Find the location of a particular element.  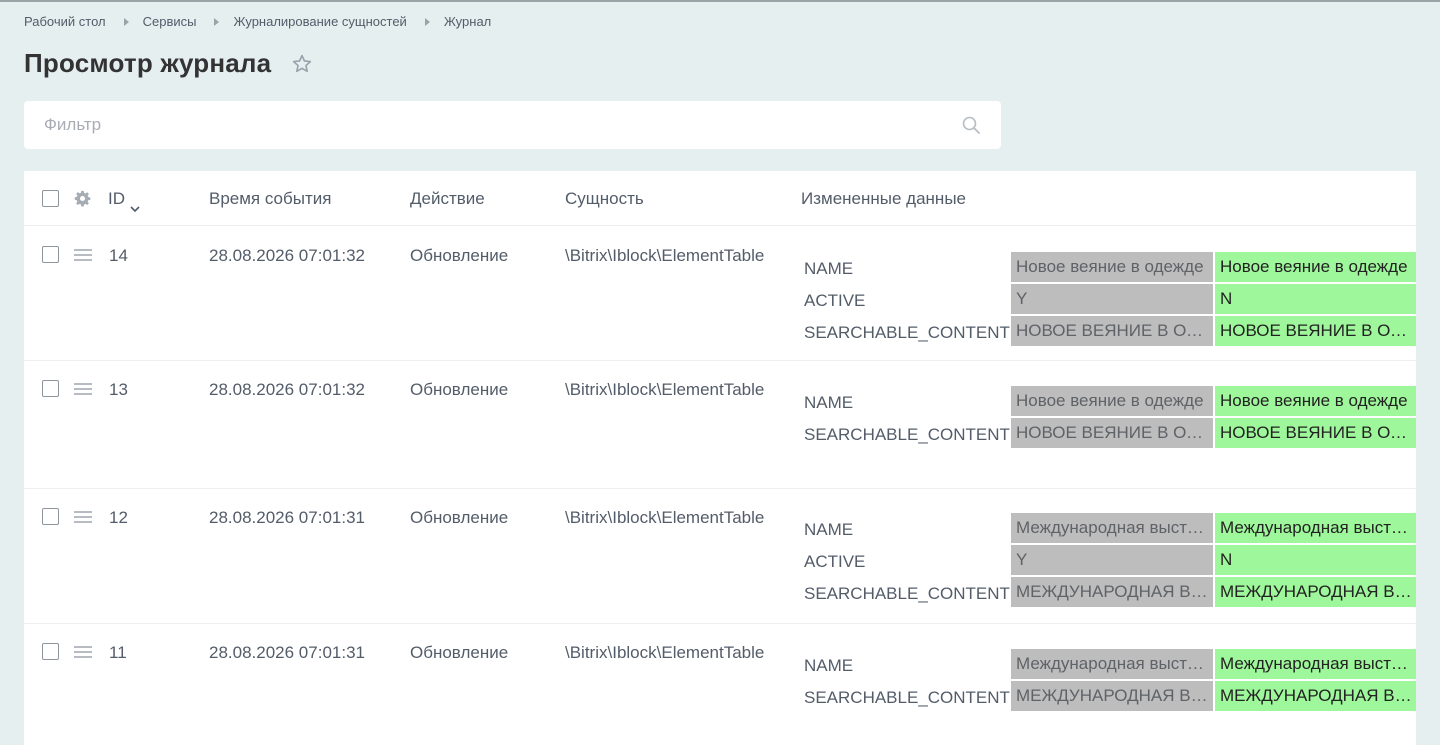

cell-id: 12 is located at coordinates (118, 517).